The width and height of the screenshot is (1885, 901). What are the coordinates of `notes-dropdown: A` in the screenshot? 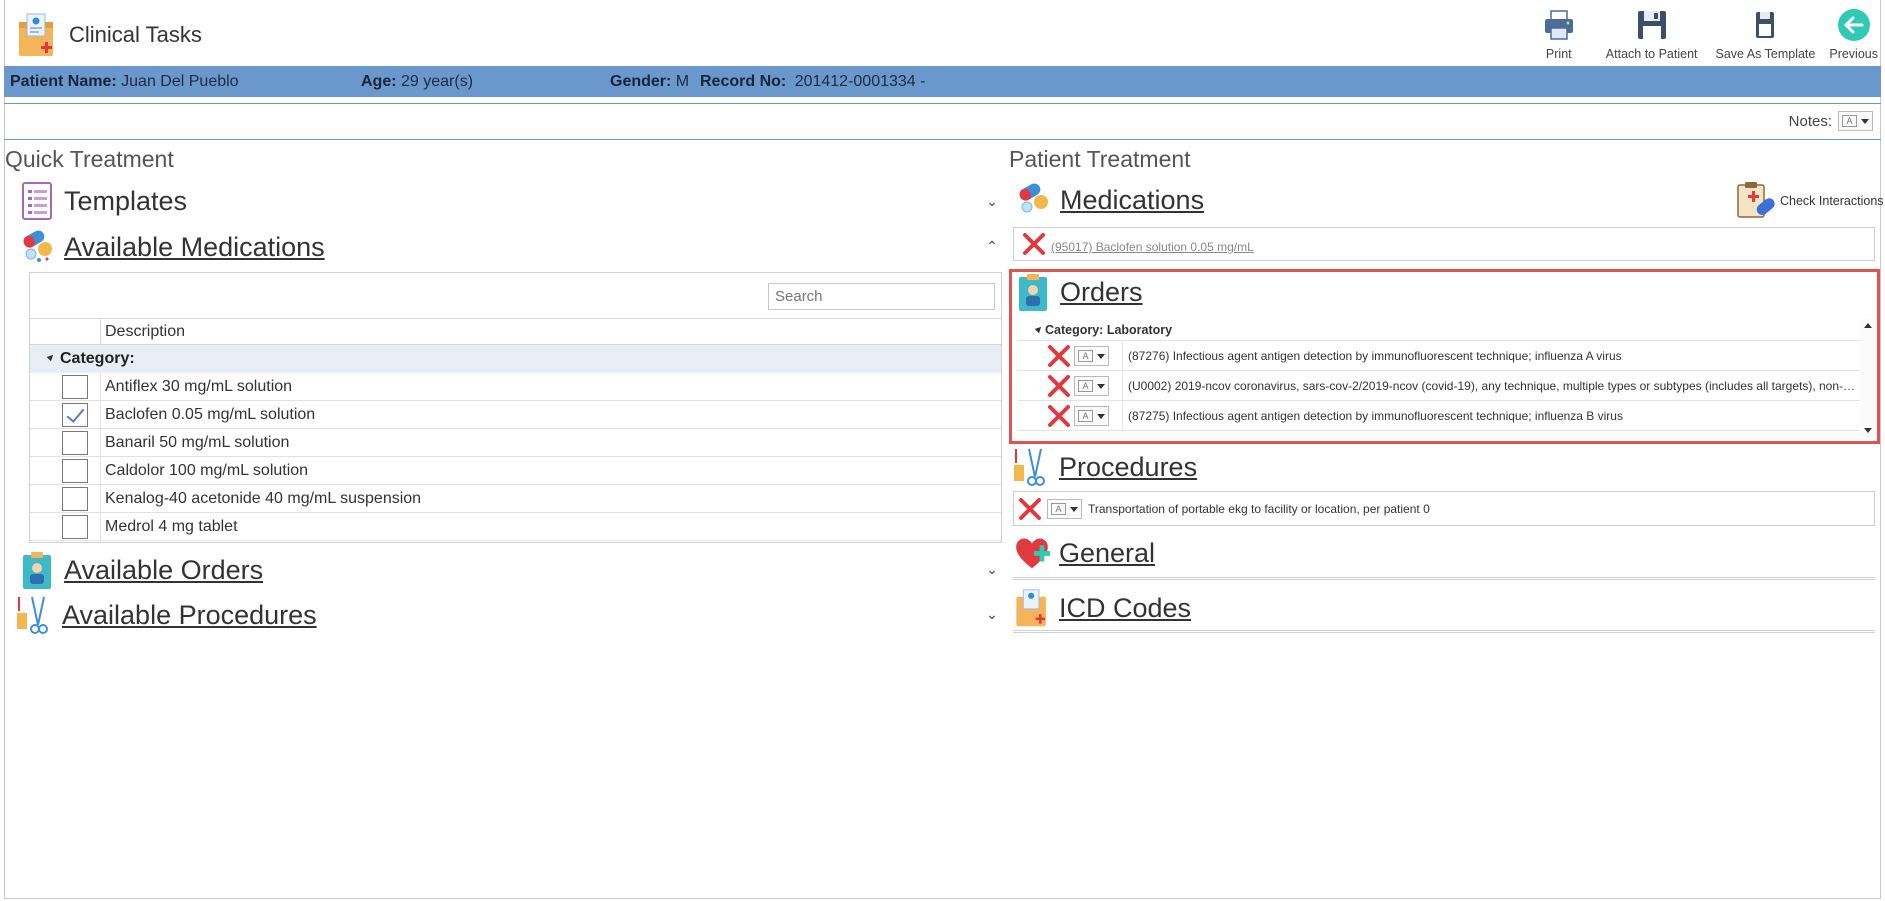 It's located at (1855, 121).